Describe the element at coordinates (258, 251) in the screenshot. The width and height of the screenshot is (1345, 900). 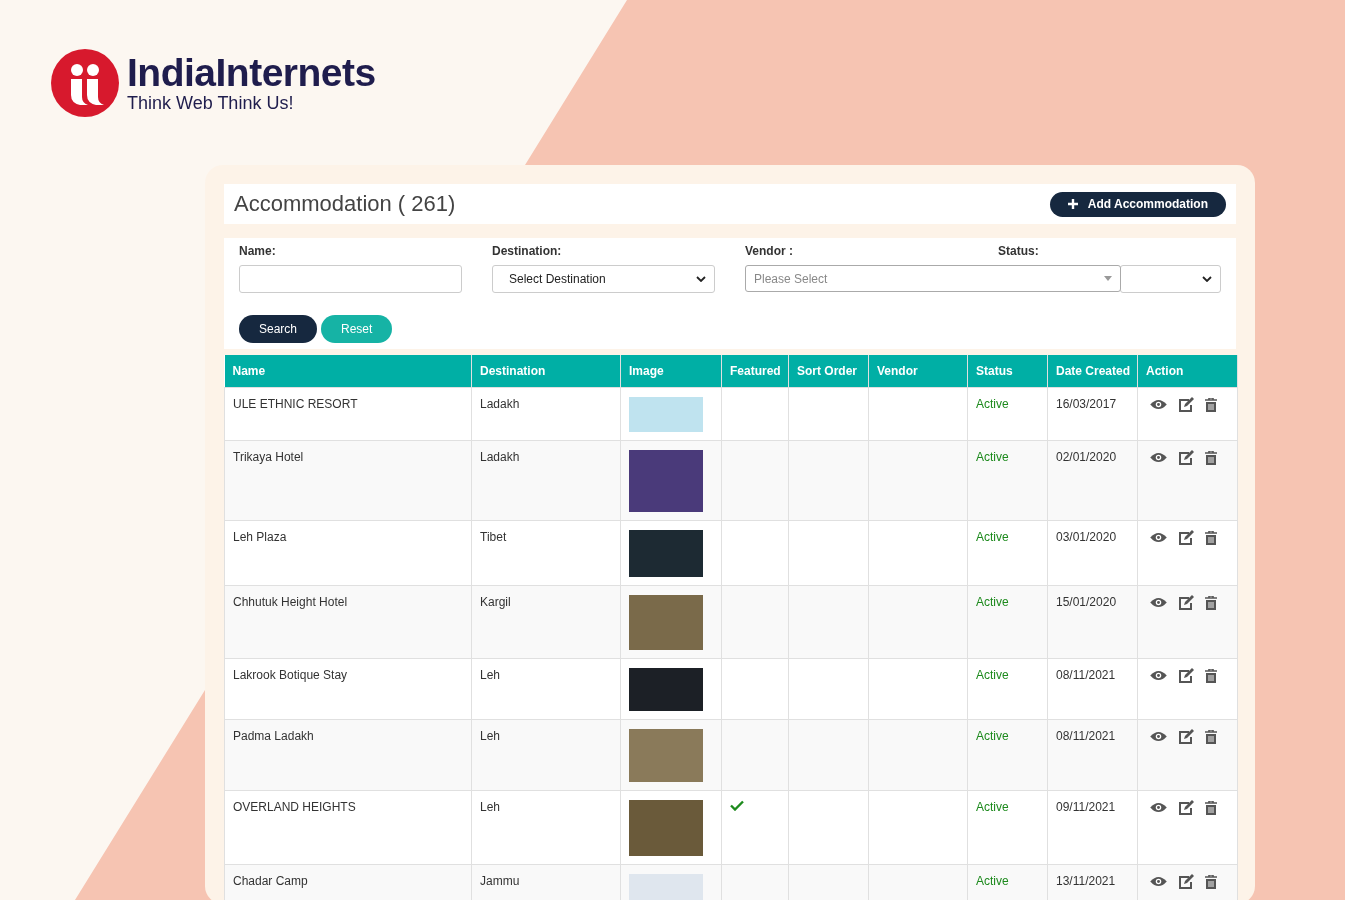
I see `filter-label: Name:` at that location.